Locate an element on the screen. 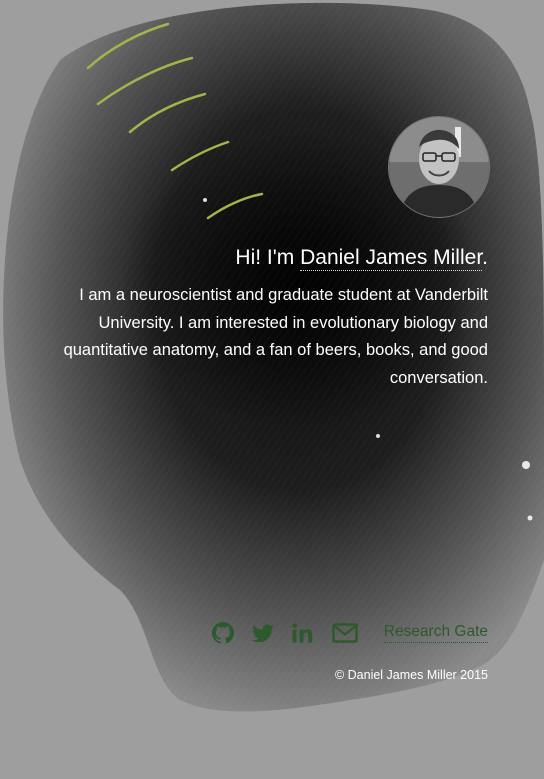 The height and width of the screenshot is (779, 544). github-icon is located at coordinates (222, 633).